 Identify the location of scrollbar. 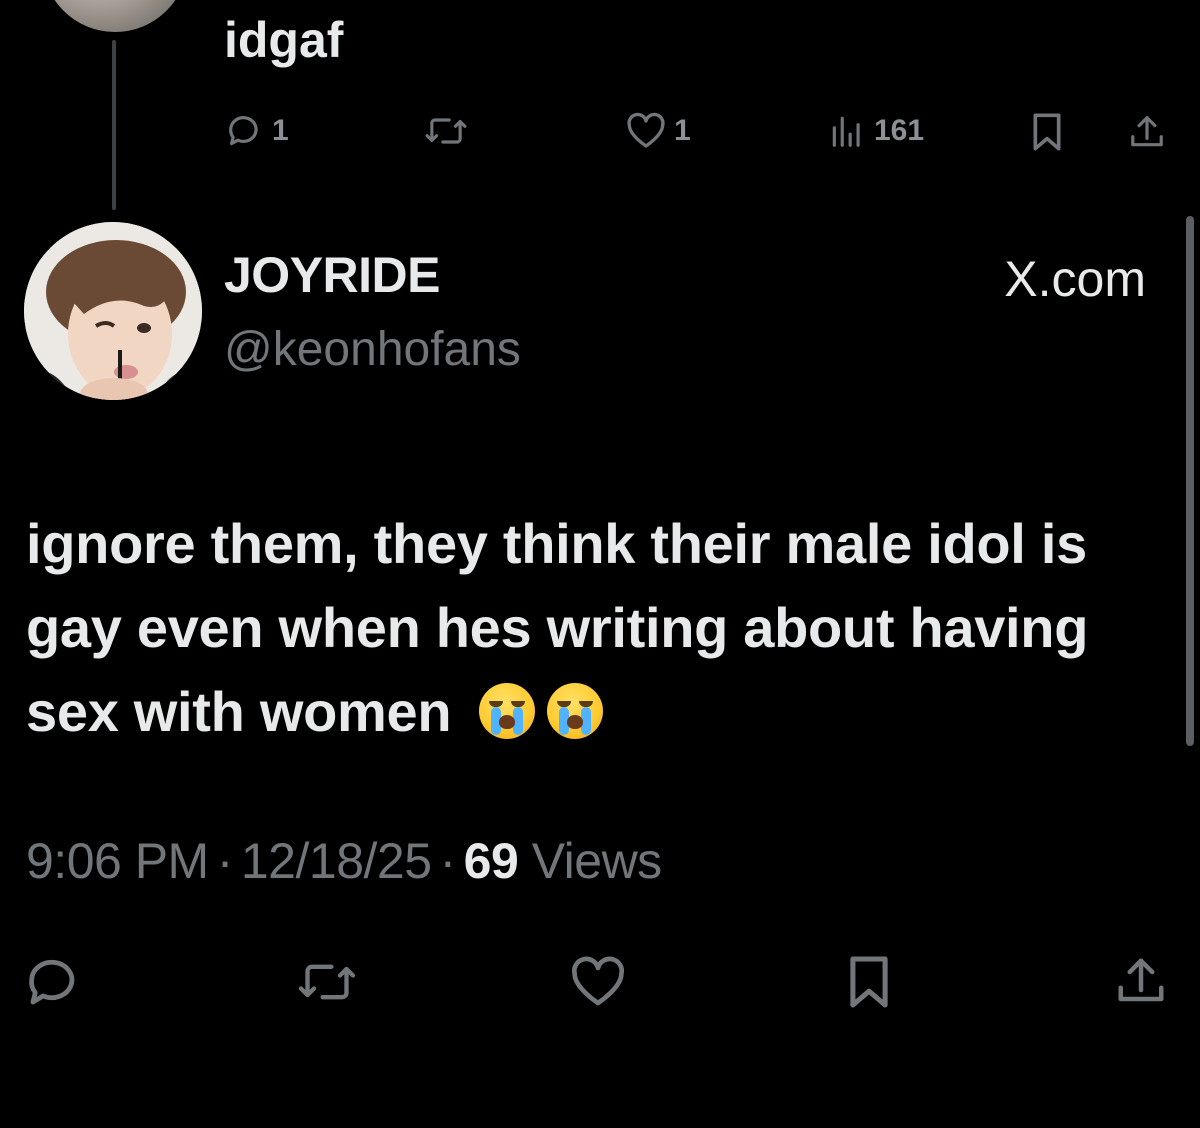
(1190, 481).